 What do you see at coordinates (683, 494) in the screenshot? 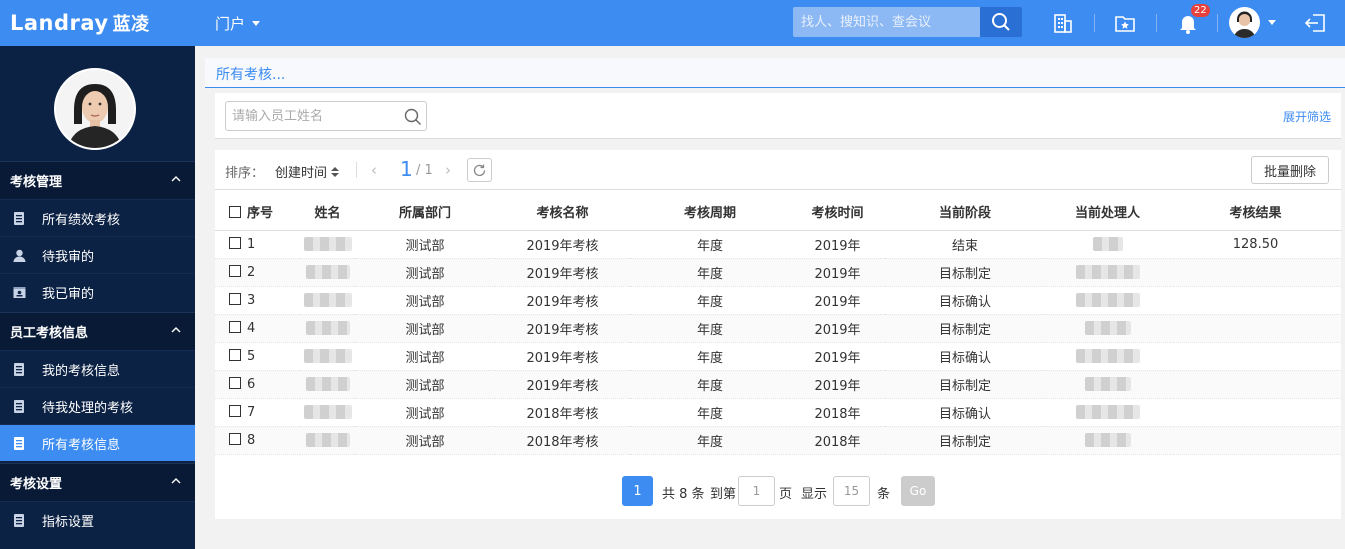
I see `total-count: 共 8 条` at bounding box center [683, 494].